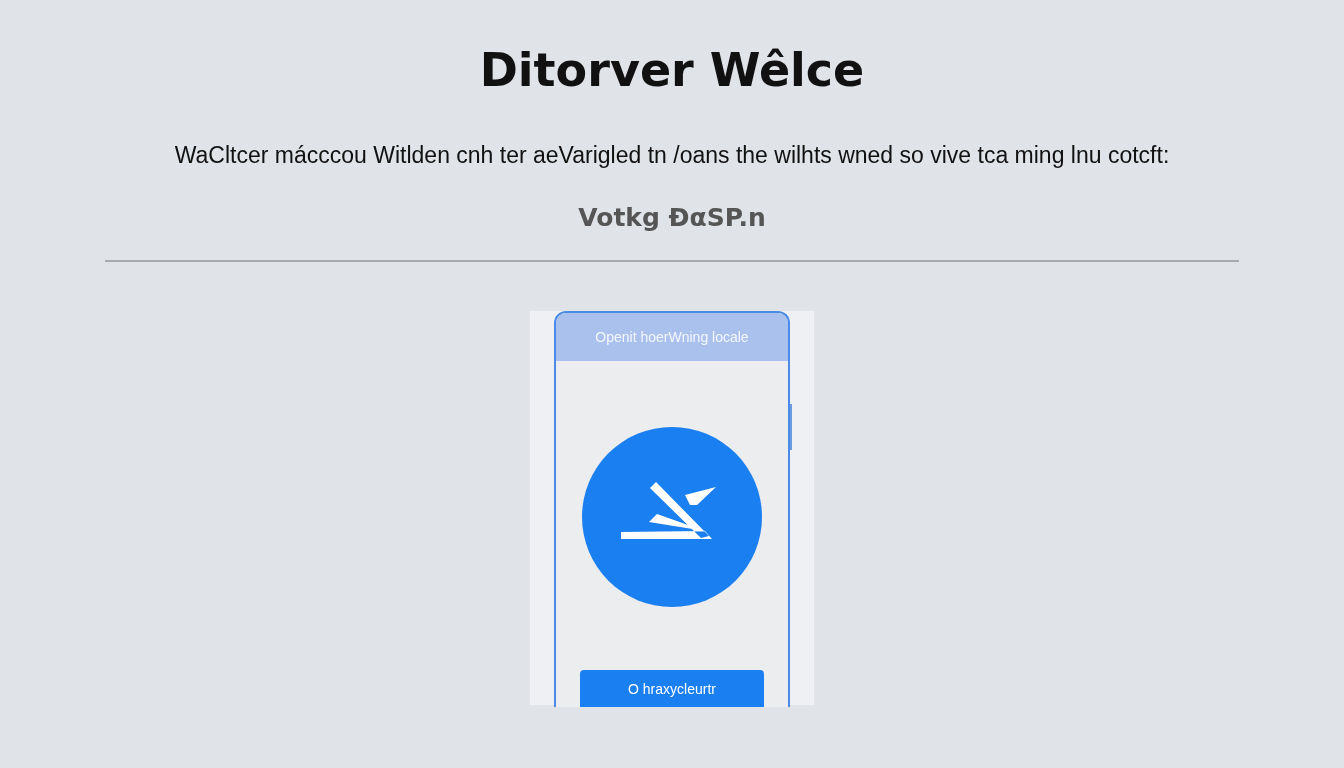 This screenshot has height=768, width=1344. I want to click on description-text: WaCltcer mácccou Witlden cnh ter aeVarigled tn /oans the wilhts wned so vive tca ming lnu cotcft:, so click(672, 155).